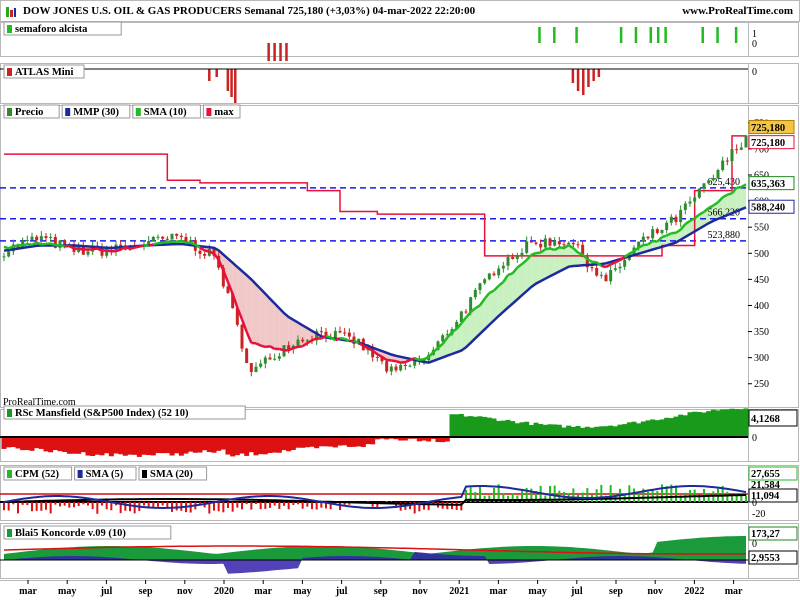 The height and width of the screenshot is (600, 800). I want to click on cpm-tick-0: 0, so click(754, 503).